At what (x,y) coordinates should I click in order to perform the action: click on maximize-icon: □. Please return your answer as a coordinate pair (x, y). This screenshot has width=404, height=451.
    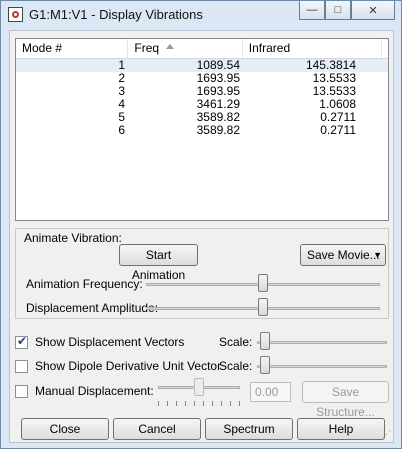
    Looking at the image, I should click on (338, 10).